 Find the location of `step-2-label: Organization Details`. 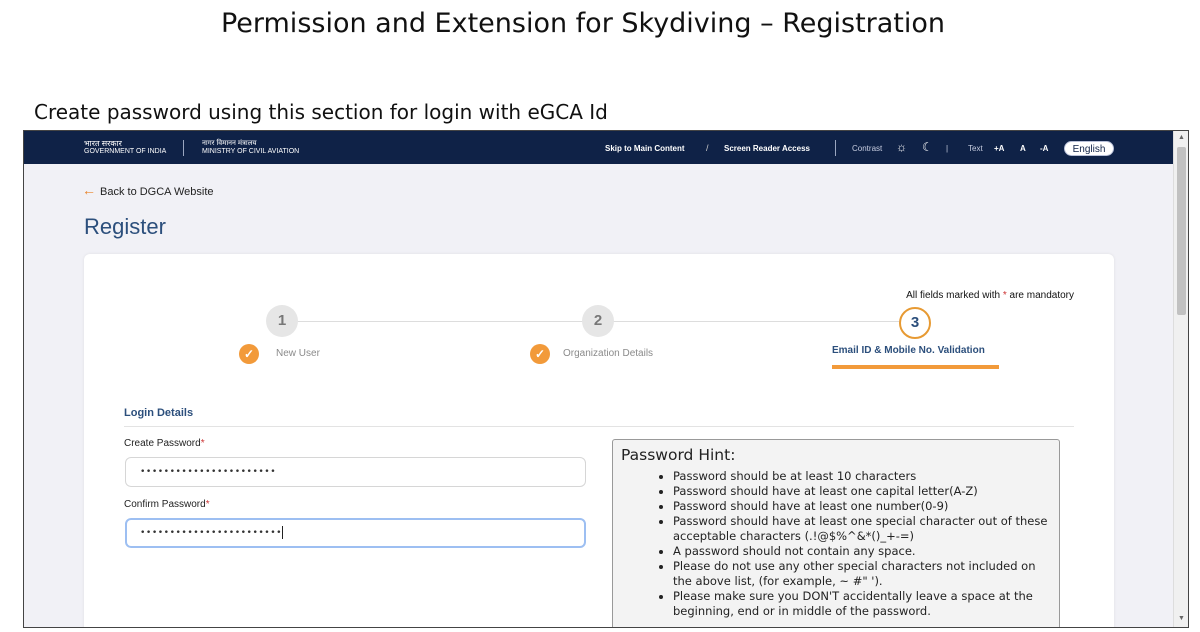

step-2-label: Organization Details is located at coordinates (608, 353).